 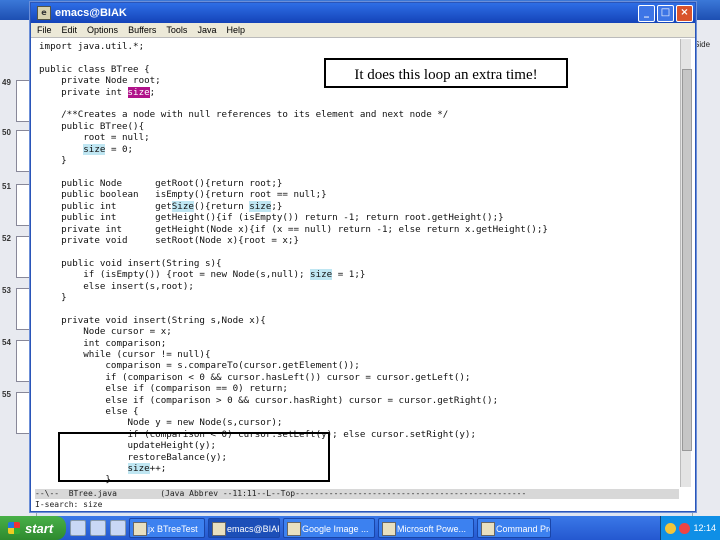 I want to click on minibuffer: I-search: size, so click(x=357, y=505).